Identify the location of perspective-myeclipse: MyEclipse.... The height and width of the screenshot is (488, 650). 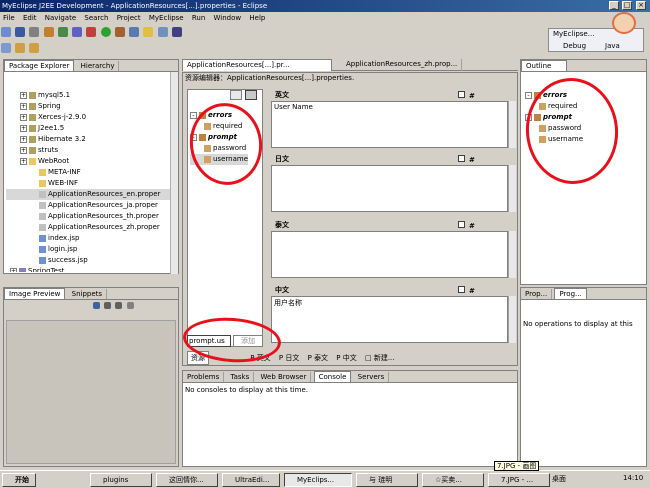
(573, 34).